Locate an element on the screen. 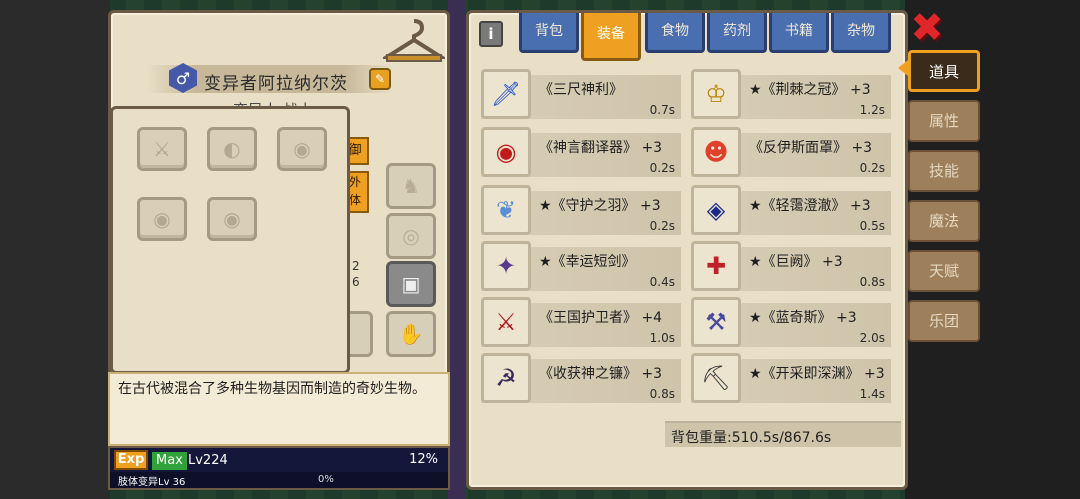  description-box: 在古代被混合了多种生物基因而制造的奇妙生物。 is located at coordinates (279, 409).